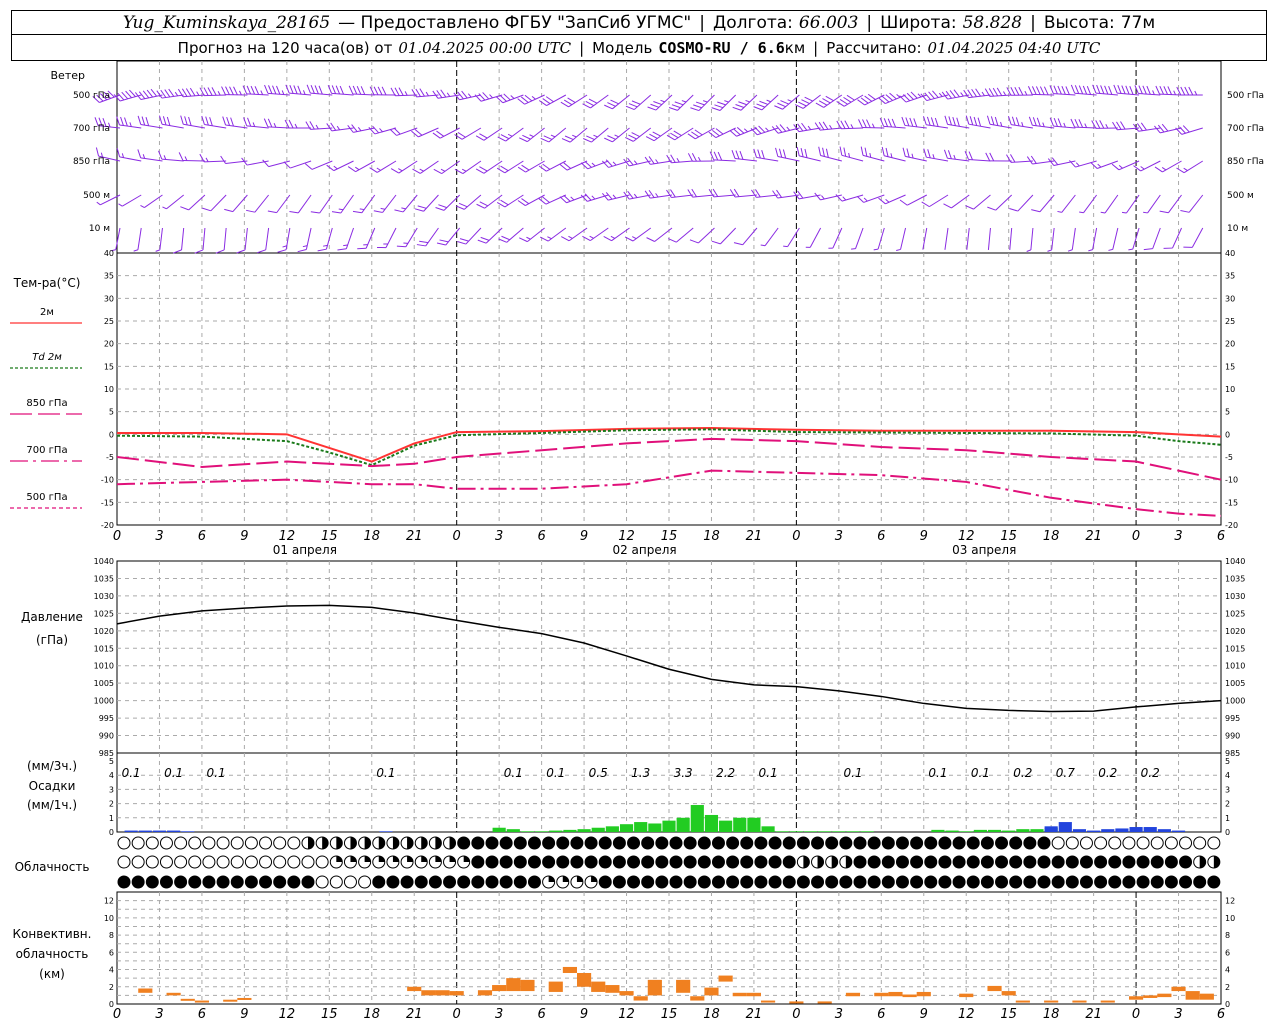  I want to click on conv-ytick-right: 6, so click(1227, 952).